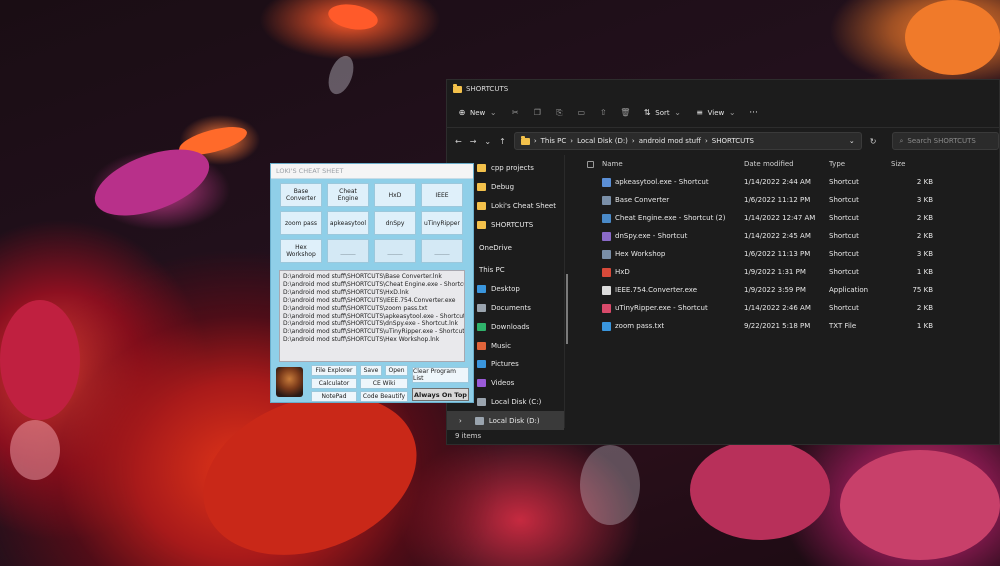 The image size is (1000, 566). What do you see at coordinates (334, 396) in the screenshot?
I see `notepad-button: NotePad` at bounding box center [334, 396].